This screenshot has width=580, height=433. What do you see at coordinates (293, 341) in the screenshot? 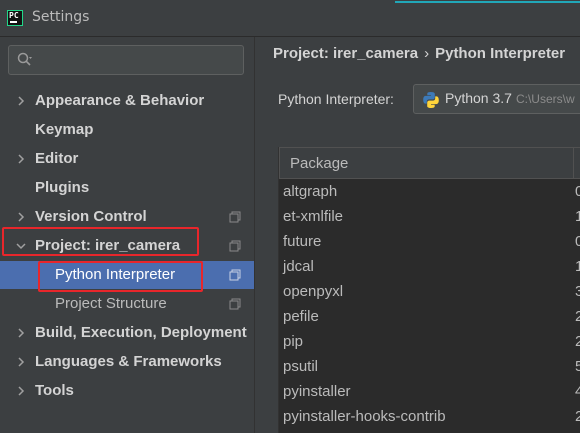
I see `package-name: pip` at bounding box center [293, 341].